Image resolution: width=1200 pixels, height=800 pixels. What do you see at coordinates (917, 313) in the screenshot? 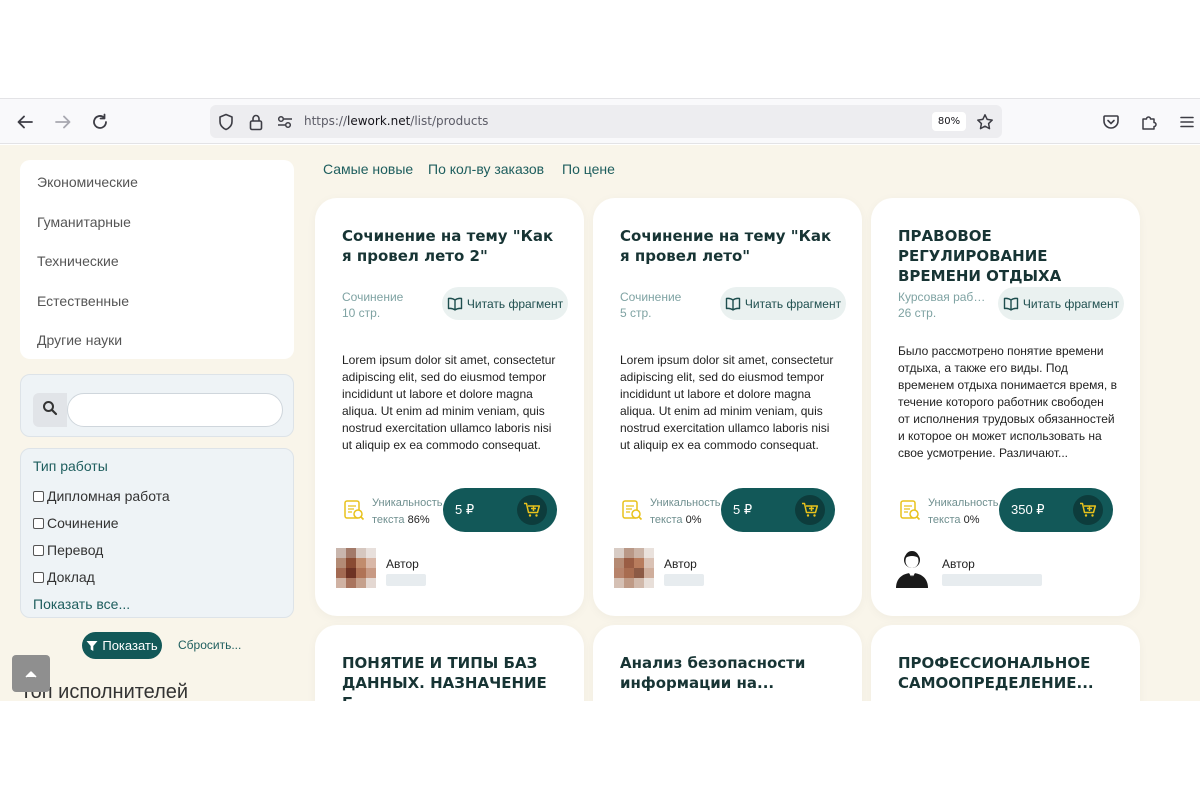
I see `card-pages: 26 стр.` at bounding box center [917, 313].